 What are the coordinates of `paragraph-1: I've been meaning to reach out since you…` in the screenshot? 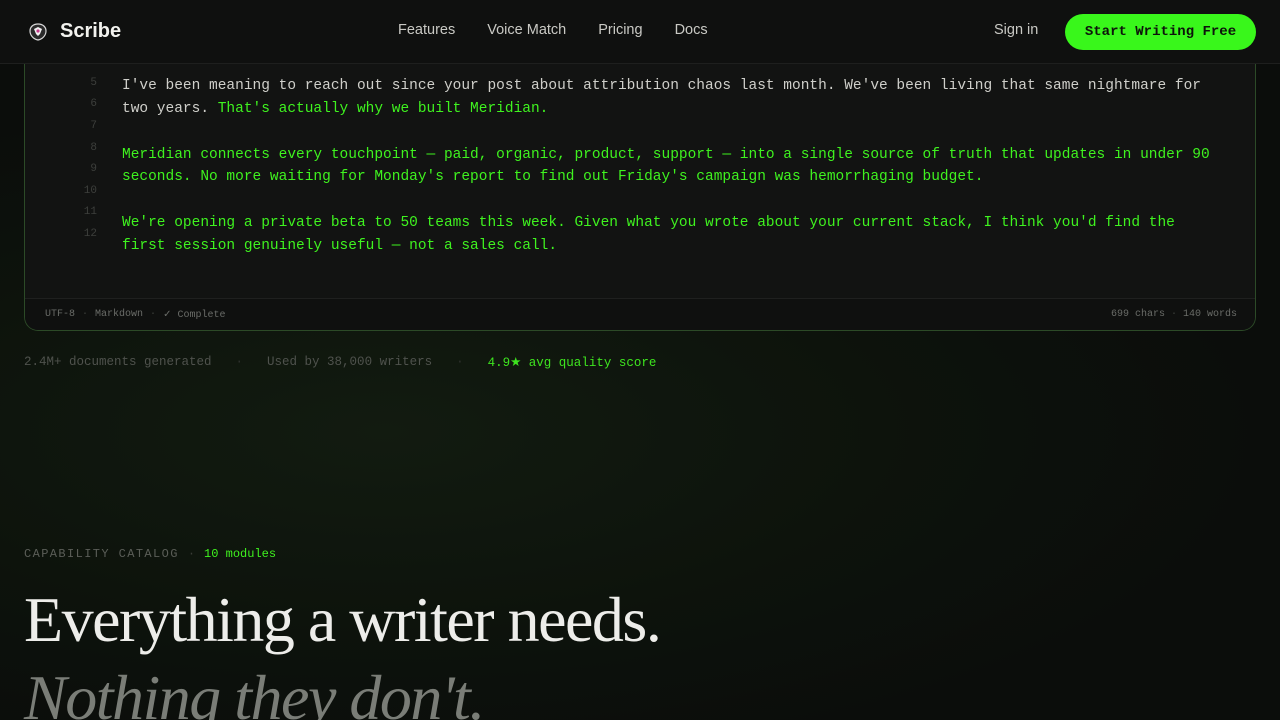 It's located at (672, 98).